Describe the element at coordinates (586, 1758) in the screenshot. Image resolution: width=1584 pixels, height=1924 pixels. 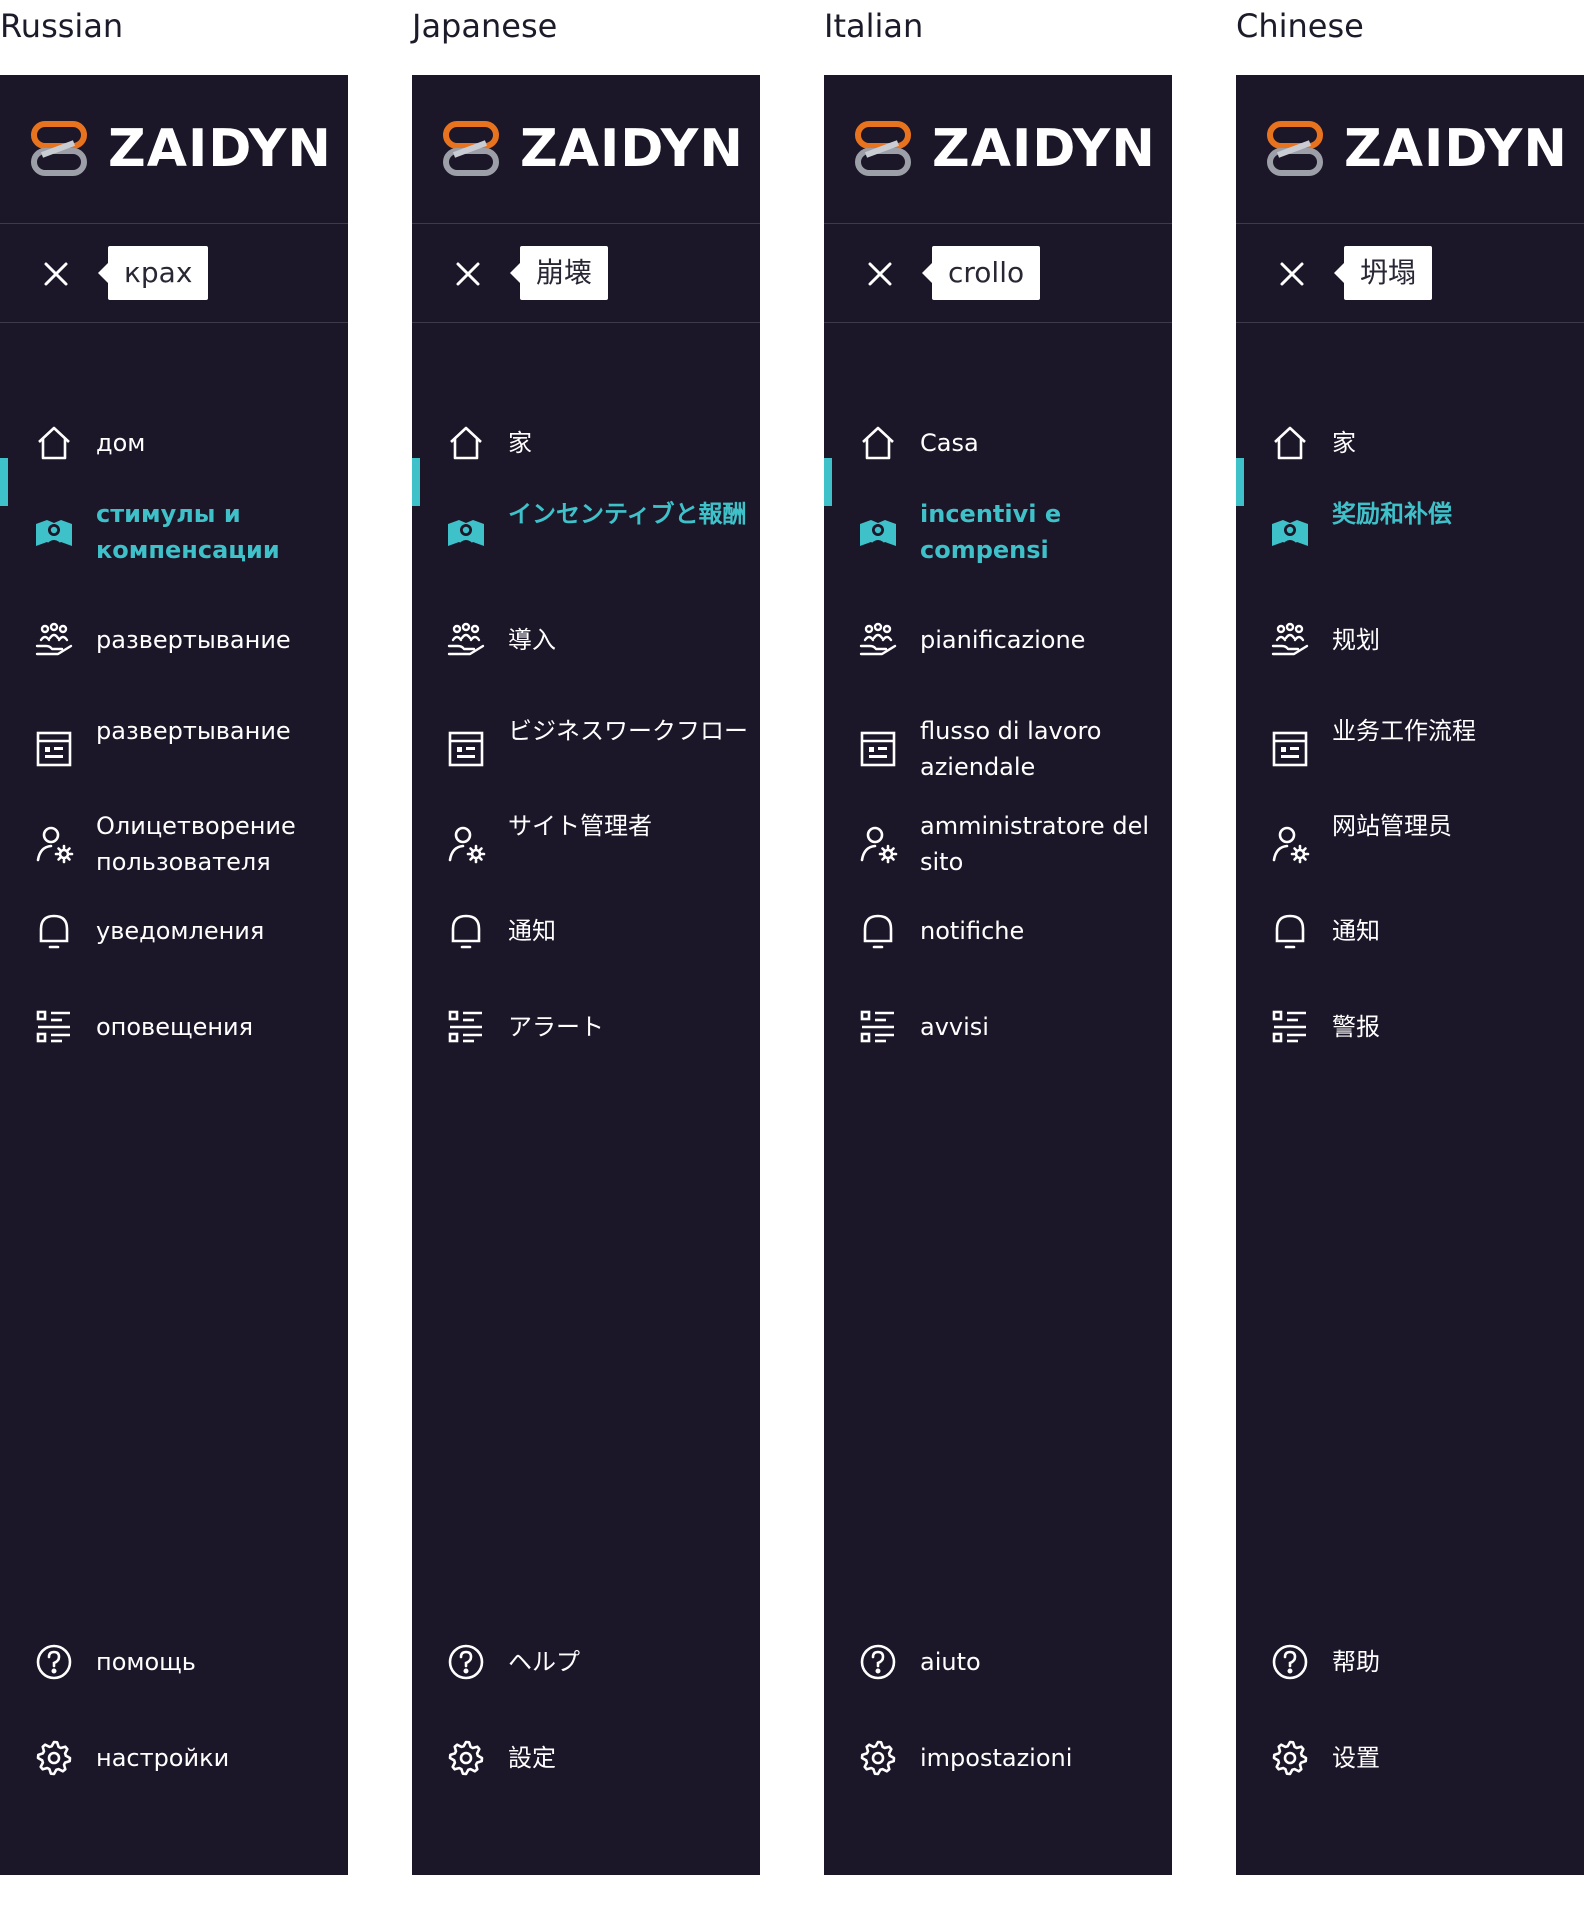
I see `nav-item-settings: 設定` at that location.